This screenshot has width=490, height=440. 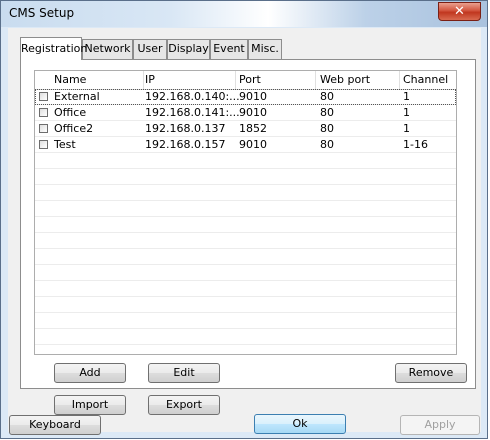 I want to click on export-button-label: Export, so click(x=183, y=404).